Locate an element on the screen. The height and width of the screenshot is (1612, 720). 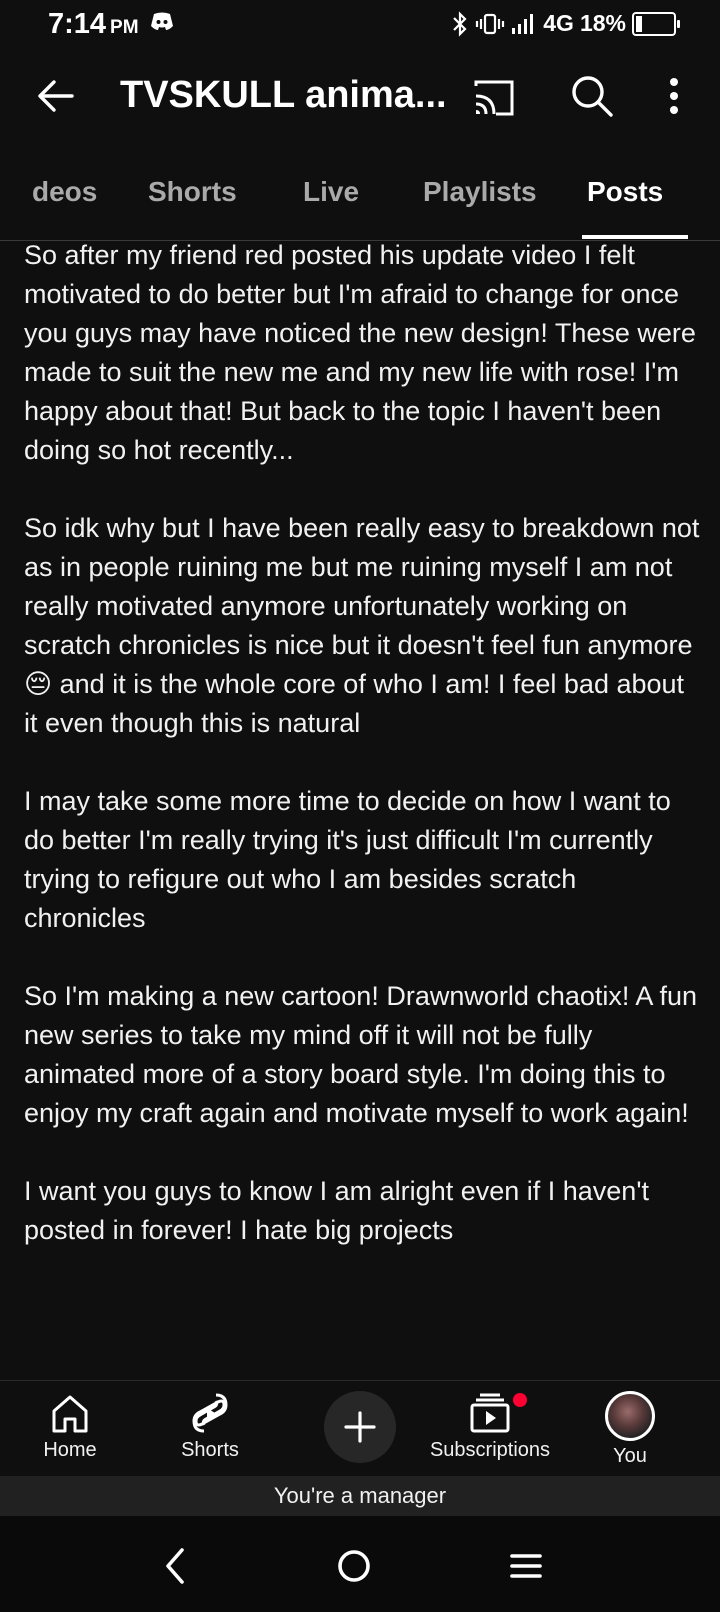
manager-banner: You're a manager is located at coordinates (360, 1496).